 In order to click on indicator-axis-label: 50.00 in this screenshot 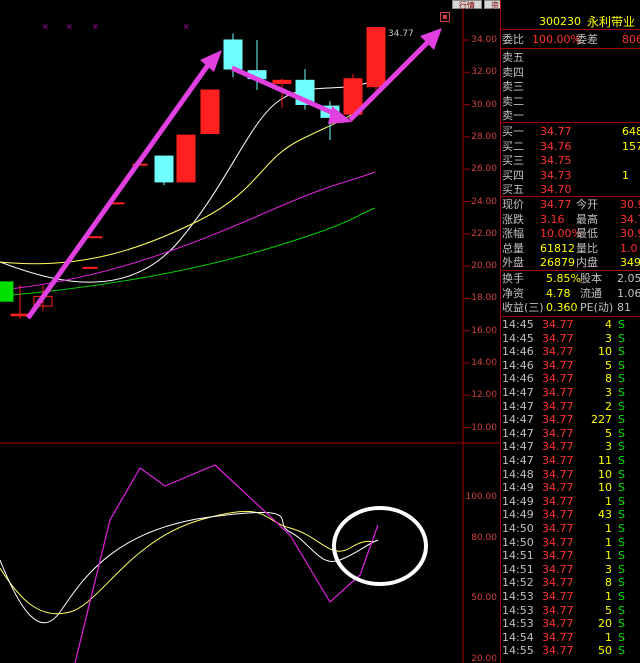, I will do `click(484, 598)`.